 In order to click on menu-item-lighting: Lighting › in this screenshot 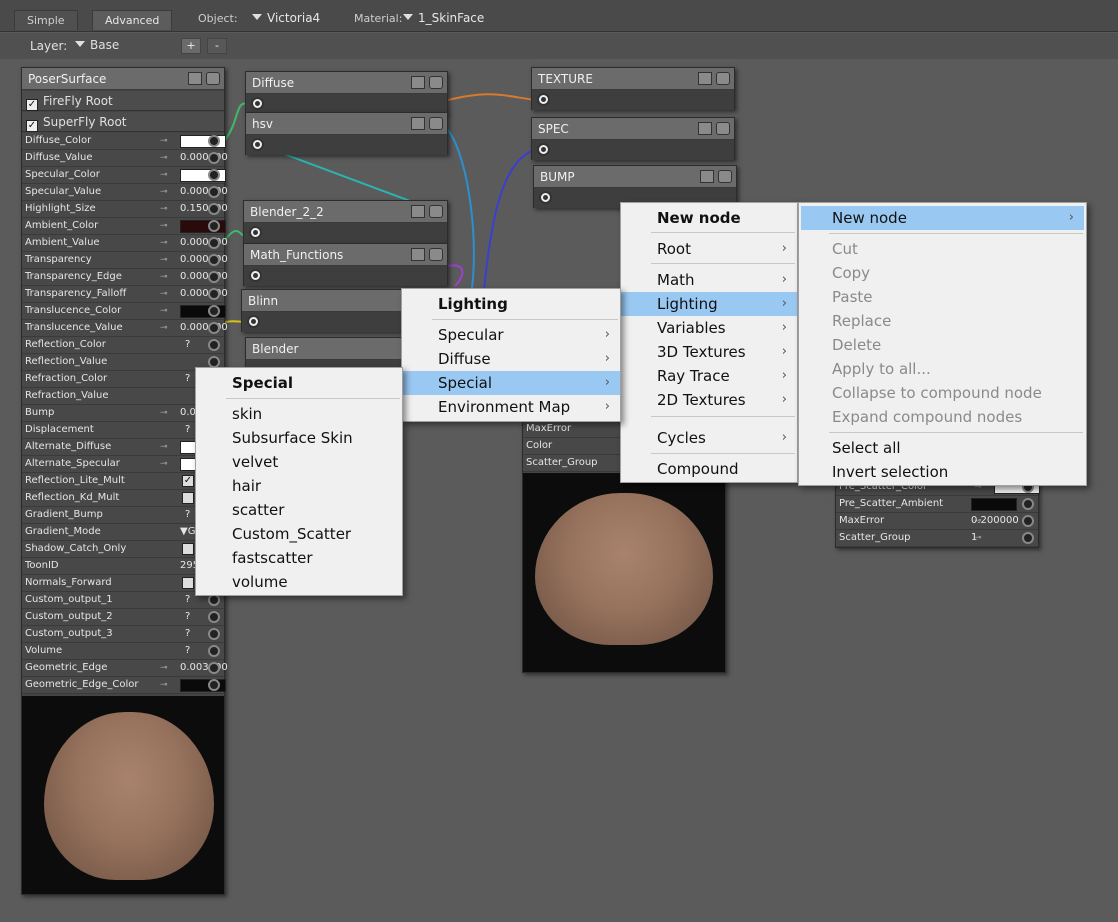, I will do `click(709, 304)`.